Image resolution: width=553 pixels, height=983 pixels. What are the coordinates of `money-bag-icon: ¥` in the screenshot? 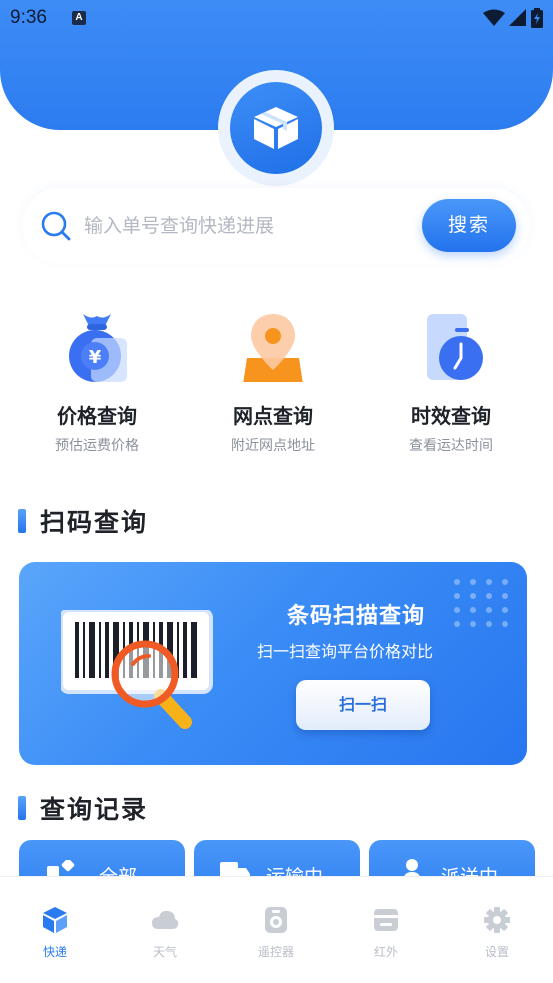 It's located at (97, 346).